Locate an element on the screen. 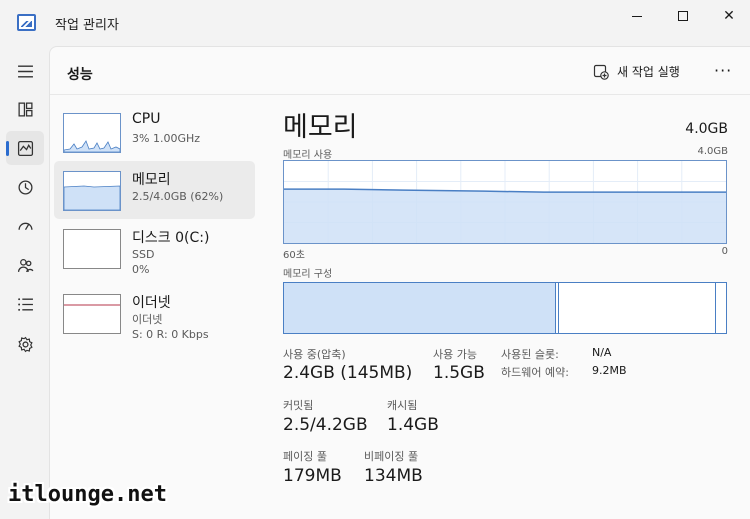  performance-icon is located at coordinates (25, 148).